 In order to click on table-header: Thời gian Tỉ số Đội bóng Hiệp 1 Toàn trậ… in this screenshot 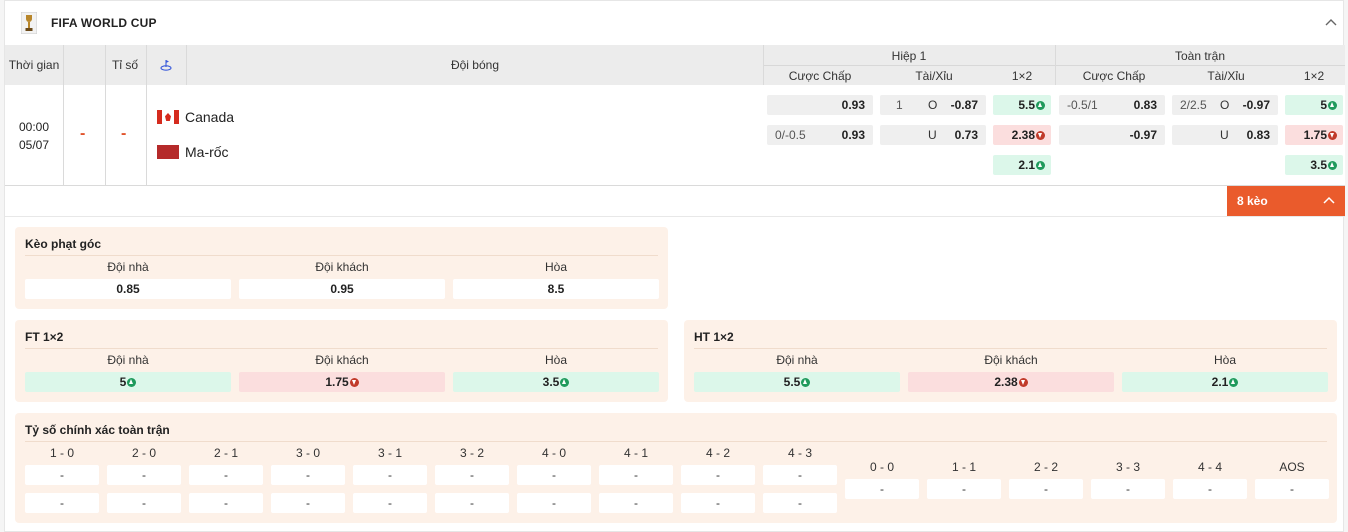, I will do `click(675, 65)`.